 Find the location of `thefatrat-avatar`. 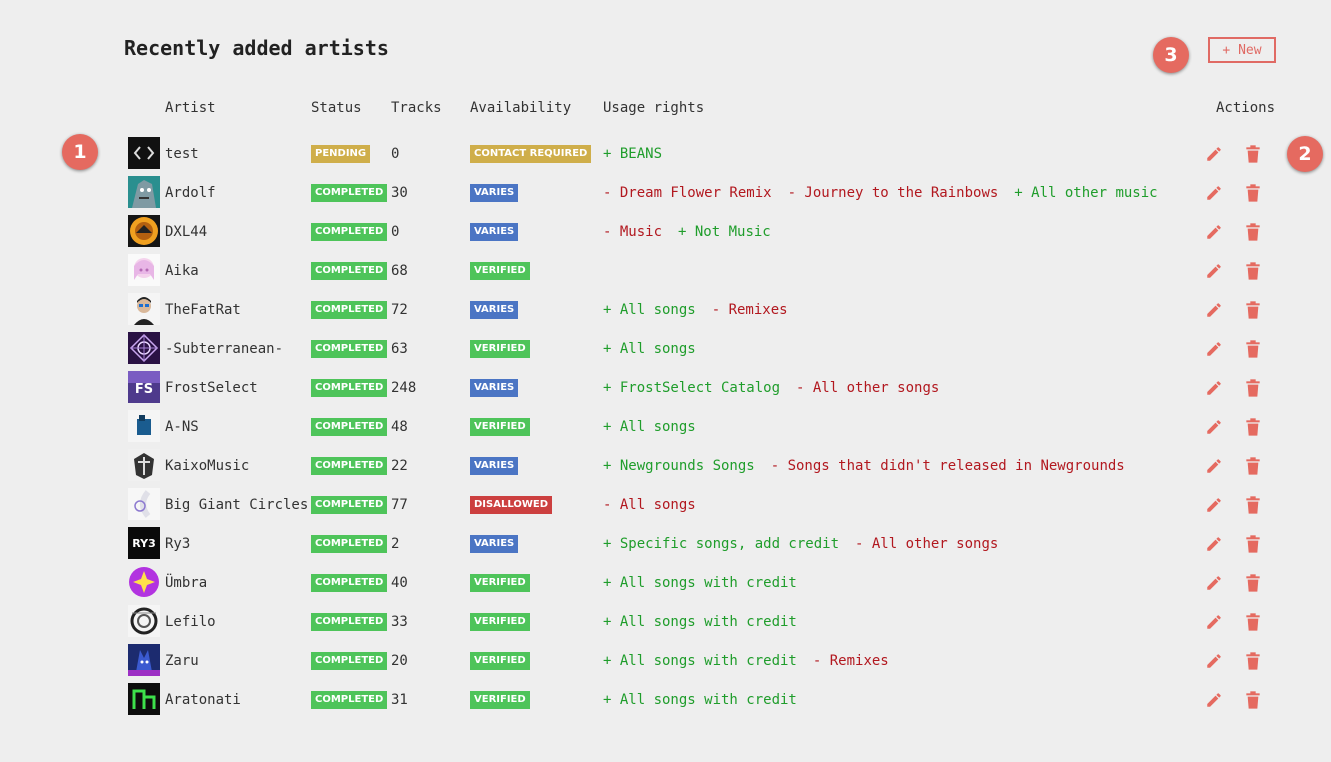

thefatrat-avatar is located at coordinates (144, 309).